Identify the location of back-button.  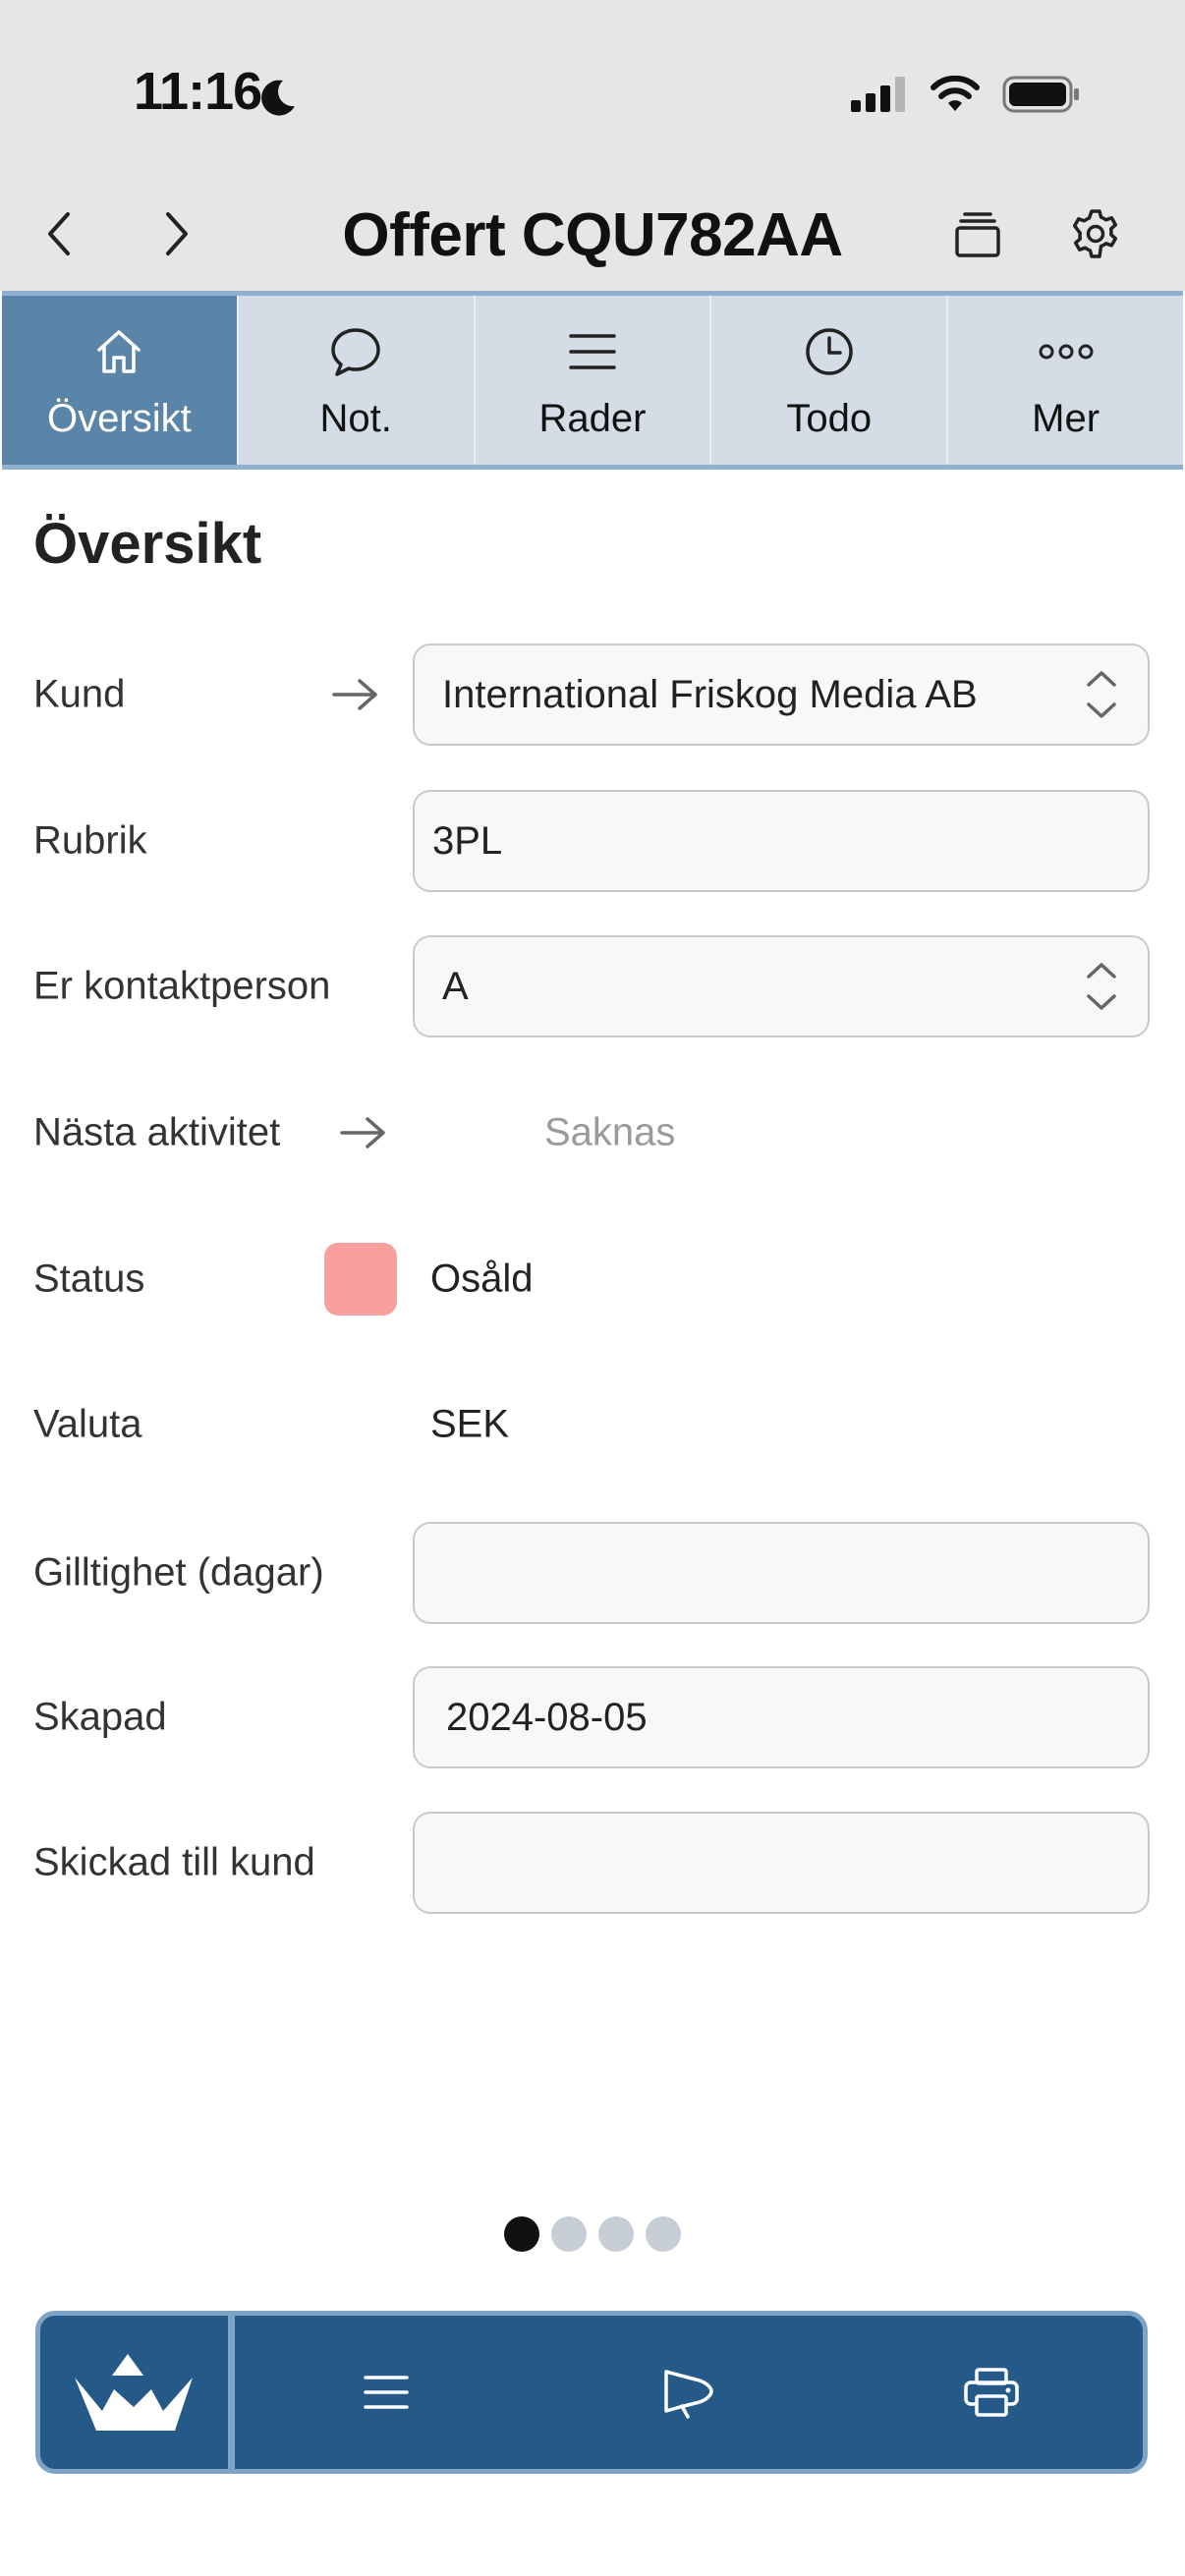
(59, 234).